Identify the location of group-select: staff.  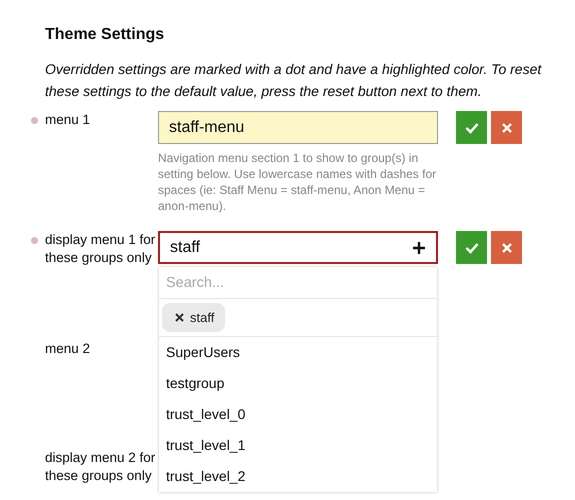
(298, 247).